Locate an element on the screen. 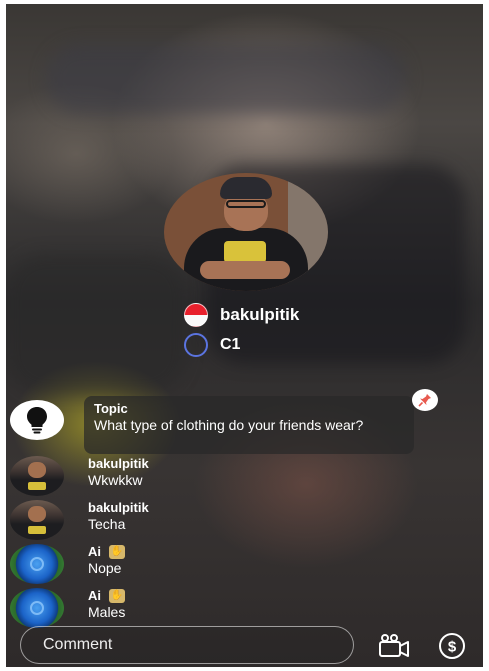 This screenshot has width=489, height=671. message-text: Wkwkkw is located at coordinates (115, 480).